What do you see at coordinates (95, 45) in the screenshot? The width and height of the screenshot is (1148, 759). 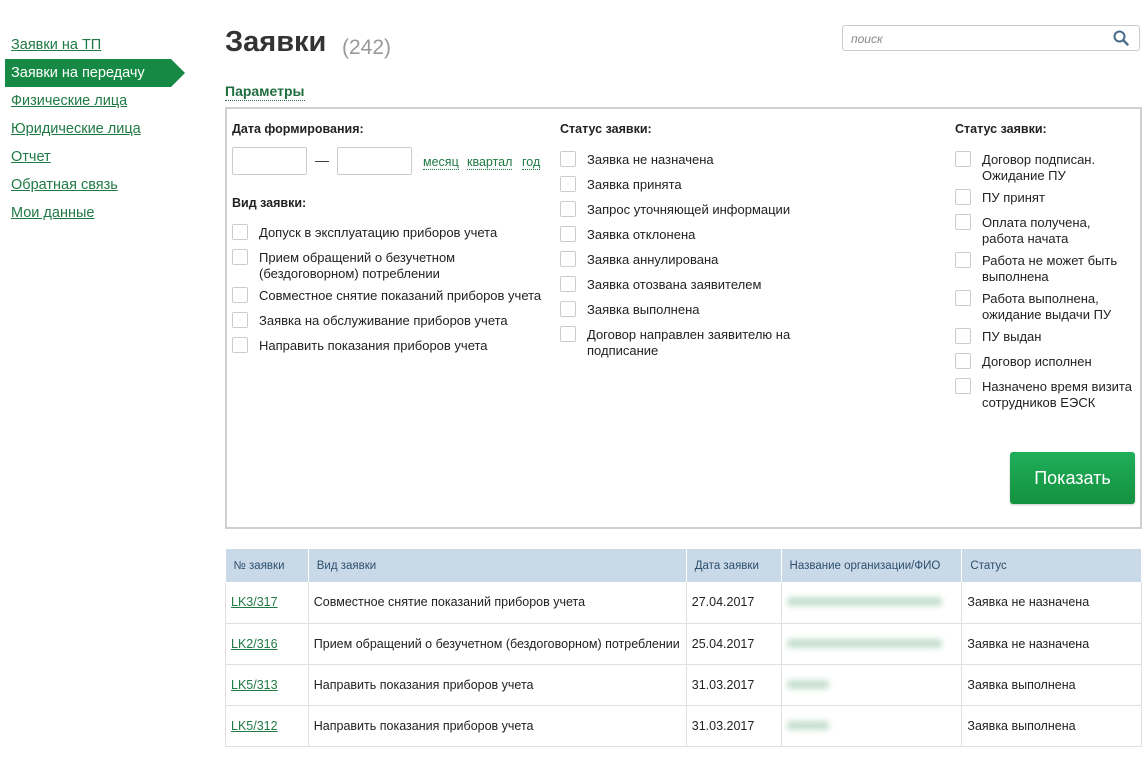 I see `sidebar-item-tp-requests: Заявки на ТП` at bounding box center [95, 45].